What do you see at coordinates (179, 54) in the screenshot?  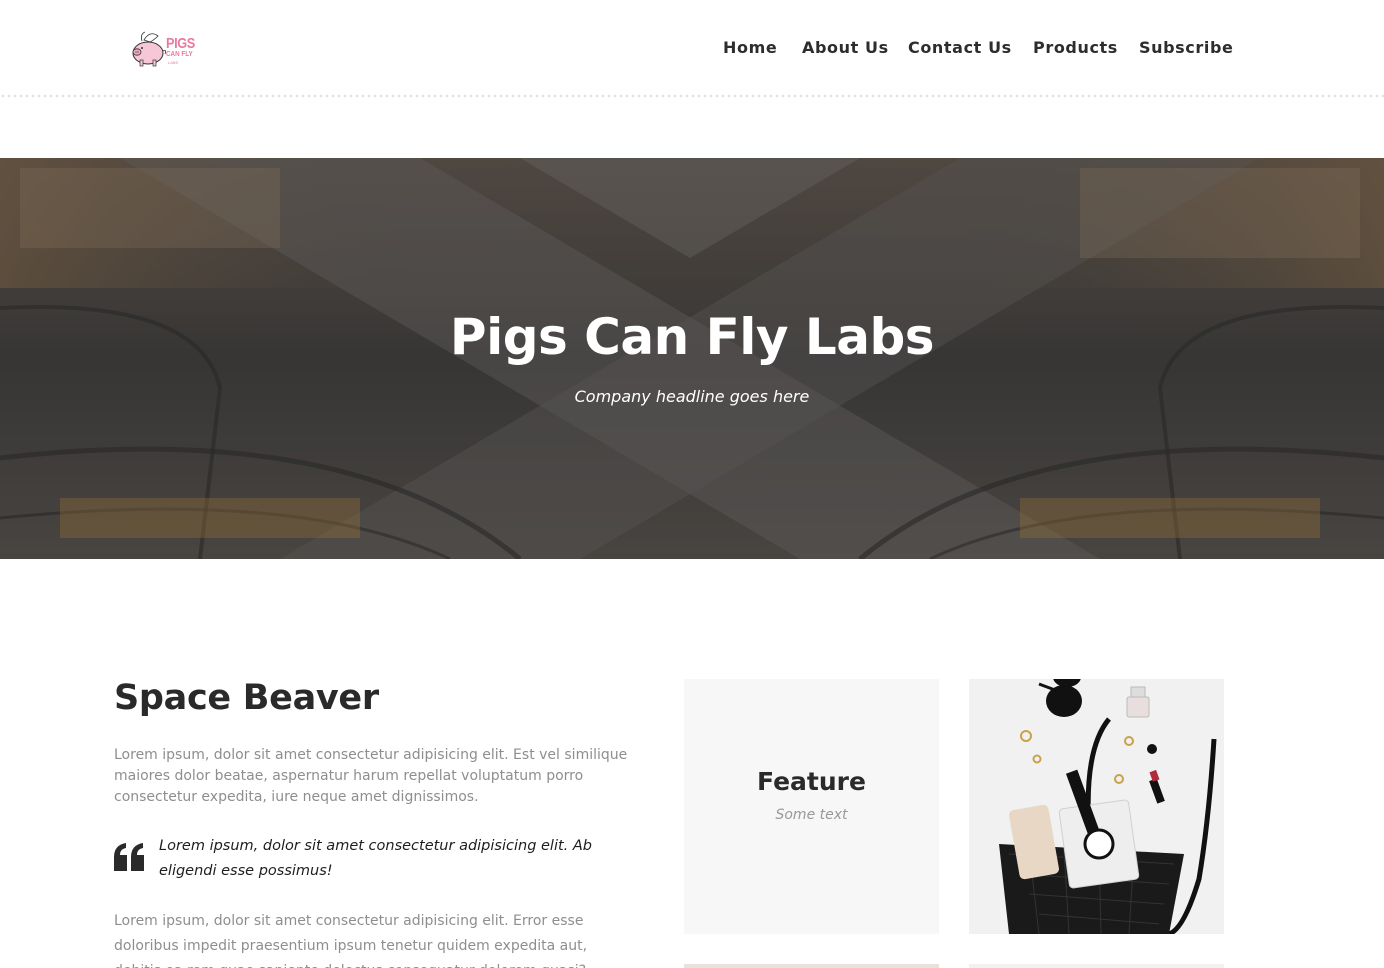 I see `logo-line2: CAN FLY` at bounding box center [179, 54].